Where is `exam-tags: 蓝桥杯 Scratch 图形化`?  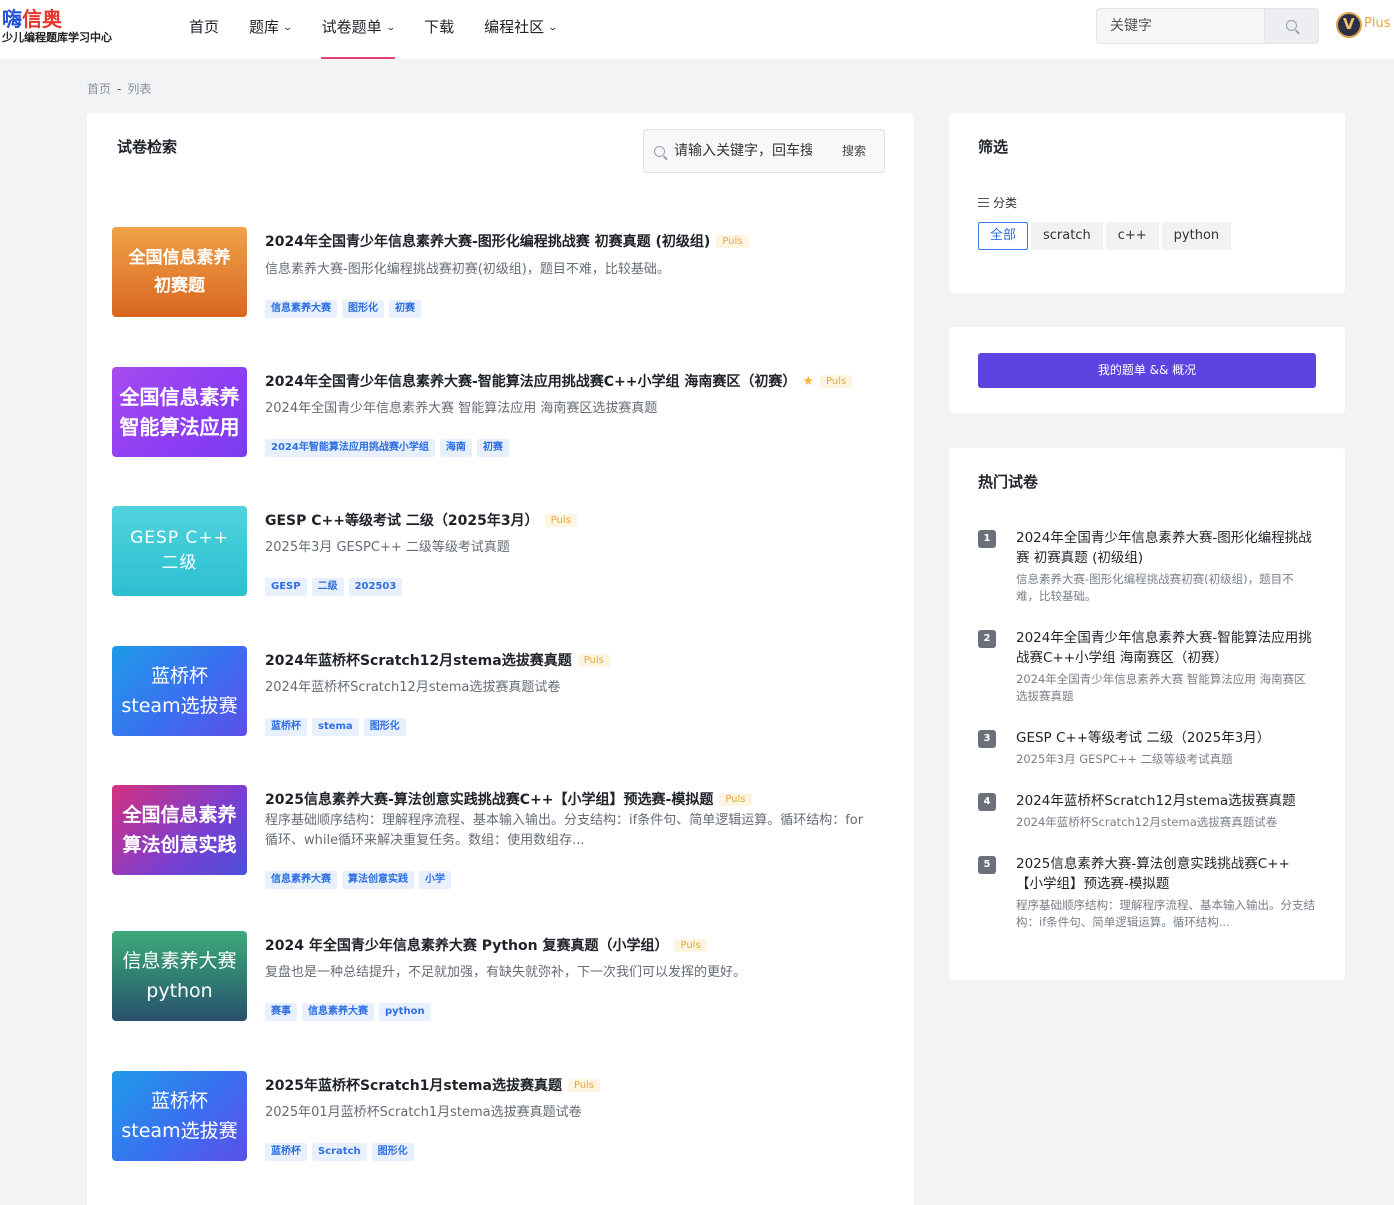 exam-tags: 蓝桥杯 Scratch 图形化 is located at coordinates (342, 1152).